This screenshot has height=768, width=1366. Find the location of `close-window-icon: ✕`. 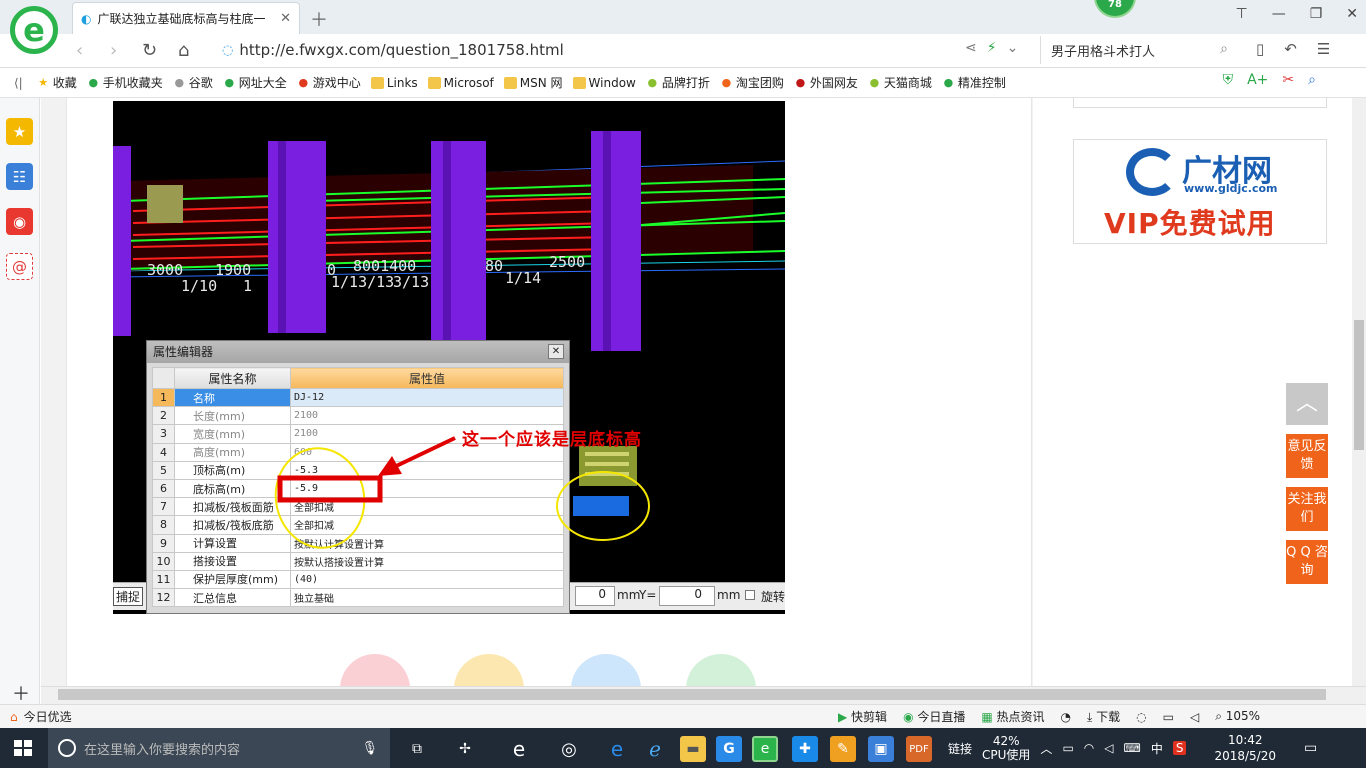

close-window-icon: ✕ is located at coordinates (1352, 14).